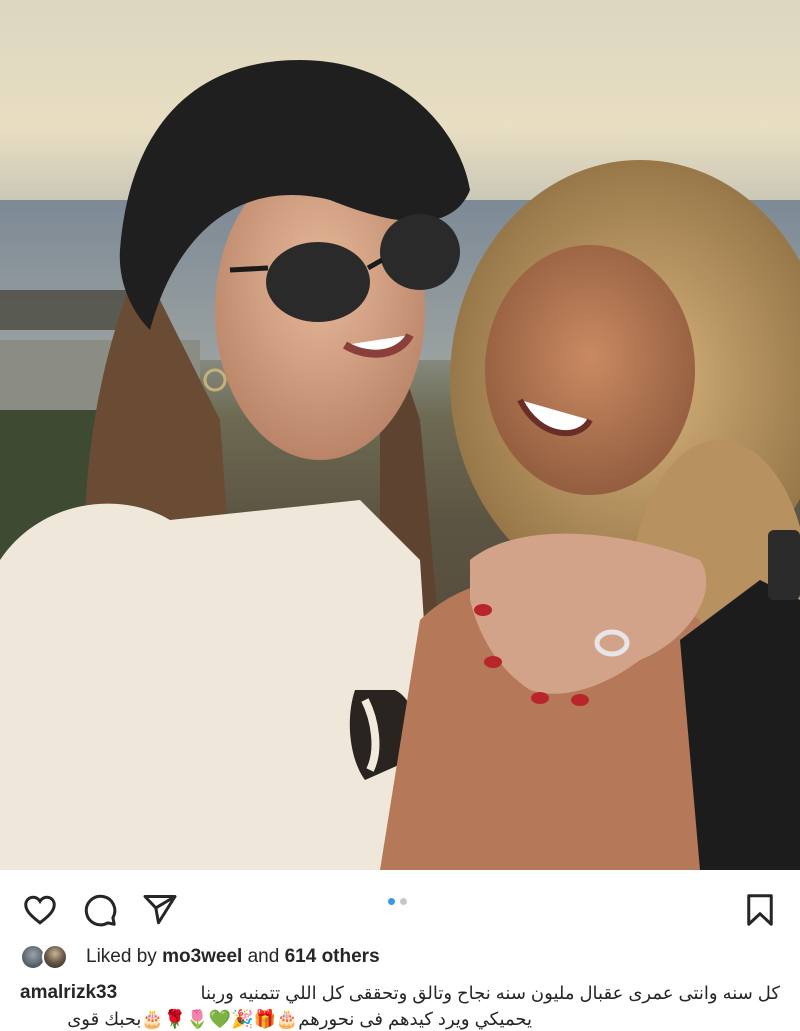  I want to click on likes-others-count: 614 others, so click(332, 956).